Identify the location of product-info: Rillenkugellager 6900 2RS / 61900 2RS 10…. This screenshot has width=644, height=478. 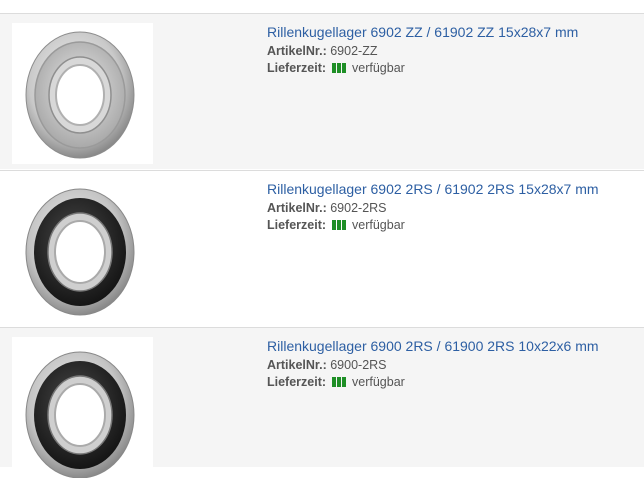
(433, 364).